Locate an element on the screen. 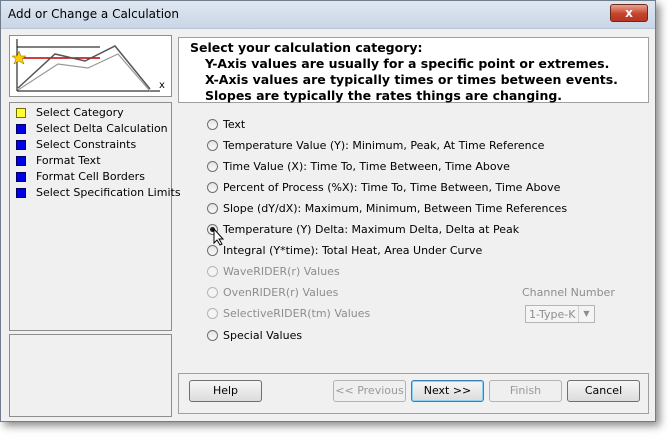  thumbnail-x-label: x is located at coordinates (162, 85).